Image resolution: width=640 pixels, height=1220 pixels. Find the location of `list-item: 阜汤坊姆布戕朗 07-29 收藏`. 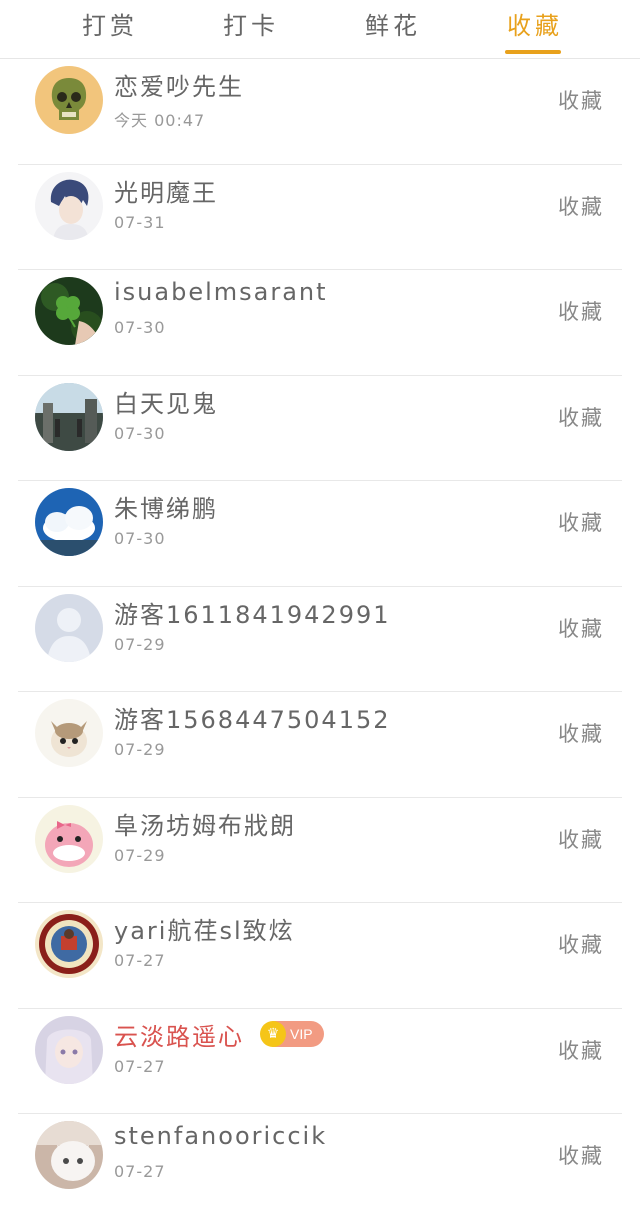

list-item: 阜汤坊姆布戕朗 07-29 收藏 is located at coordinates (320, 850).